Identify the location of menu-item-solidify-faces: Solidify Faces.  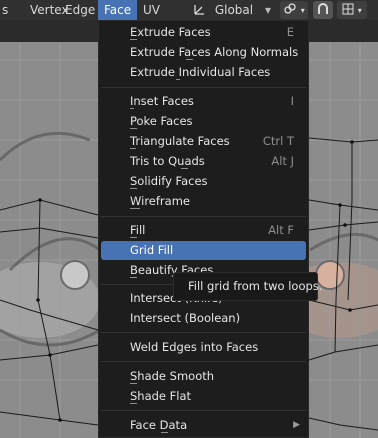
(203, 181).